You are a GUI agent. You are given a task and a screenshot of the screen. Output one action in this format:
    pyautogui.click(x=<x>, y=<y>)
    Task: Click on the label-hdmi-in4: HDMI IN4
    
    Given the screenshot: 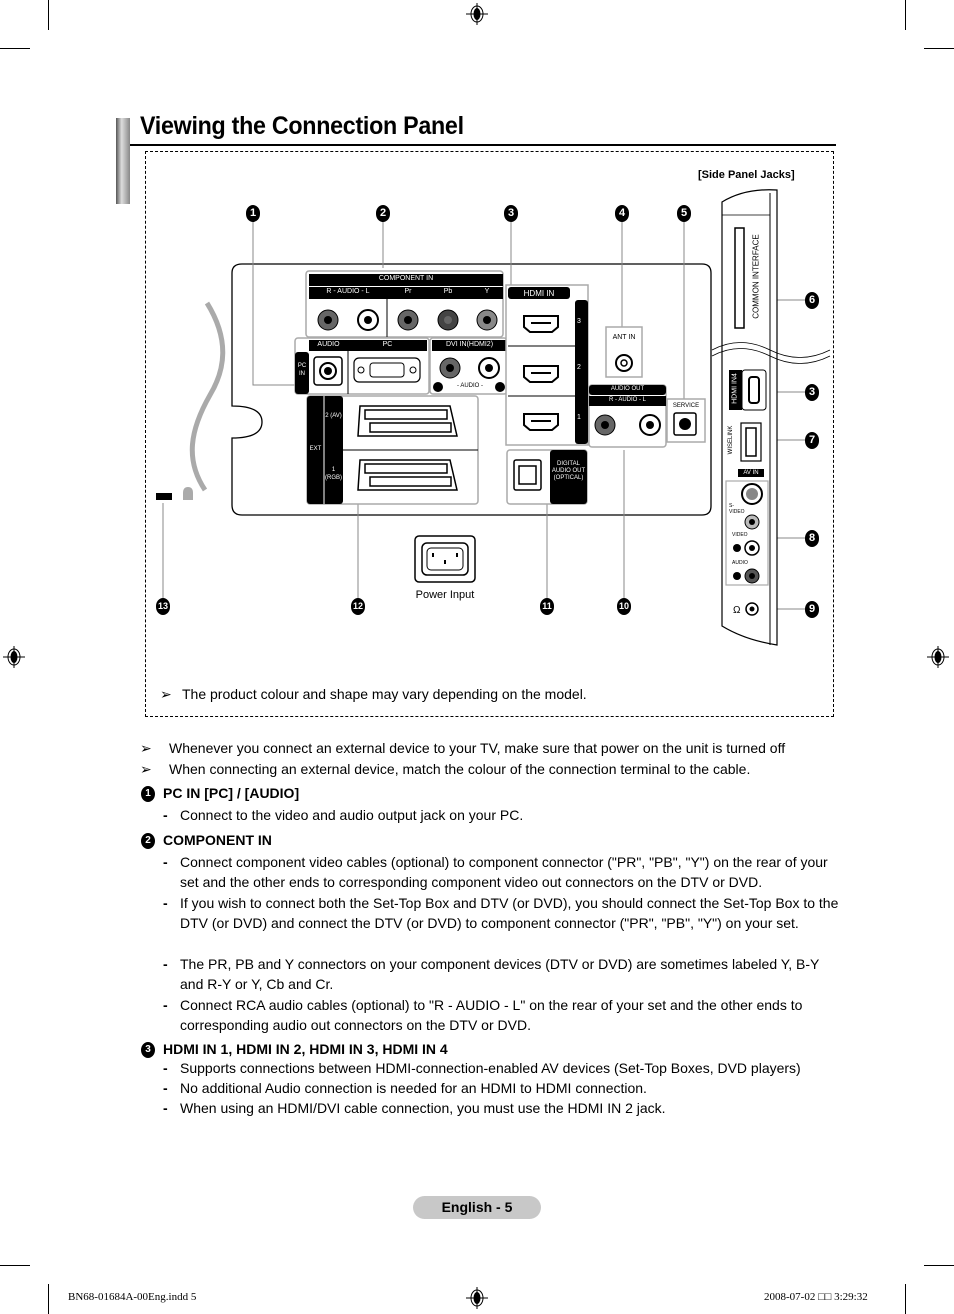 What is the action you would take?
    pyautogui.click(x=735, y=388)
    